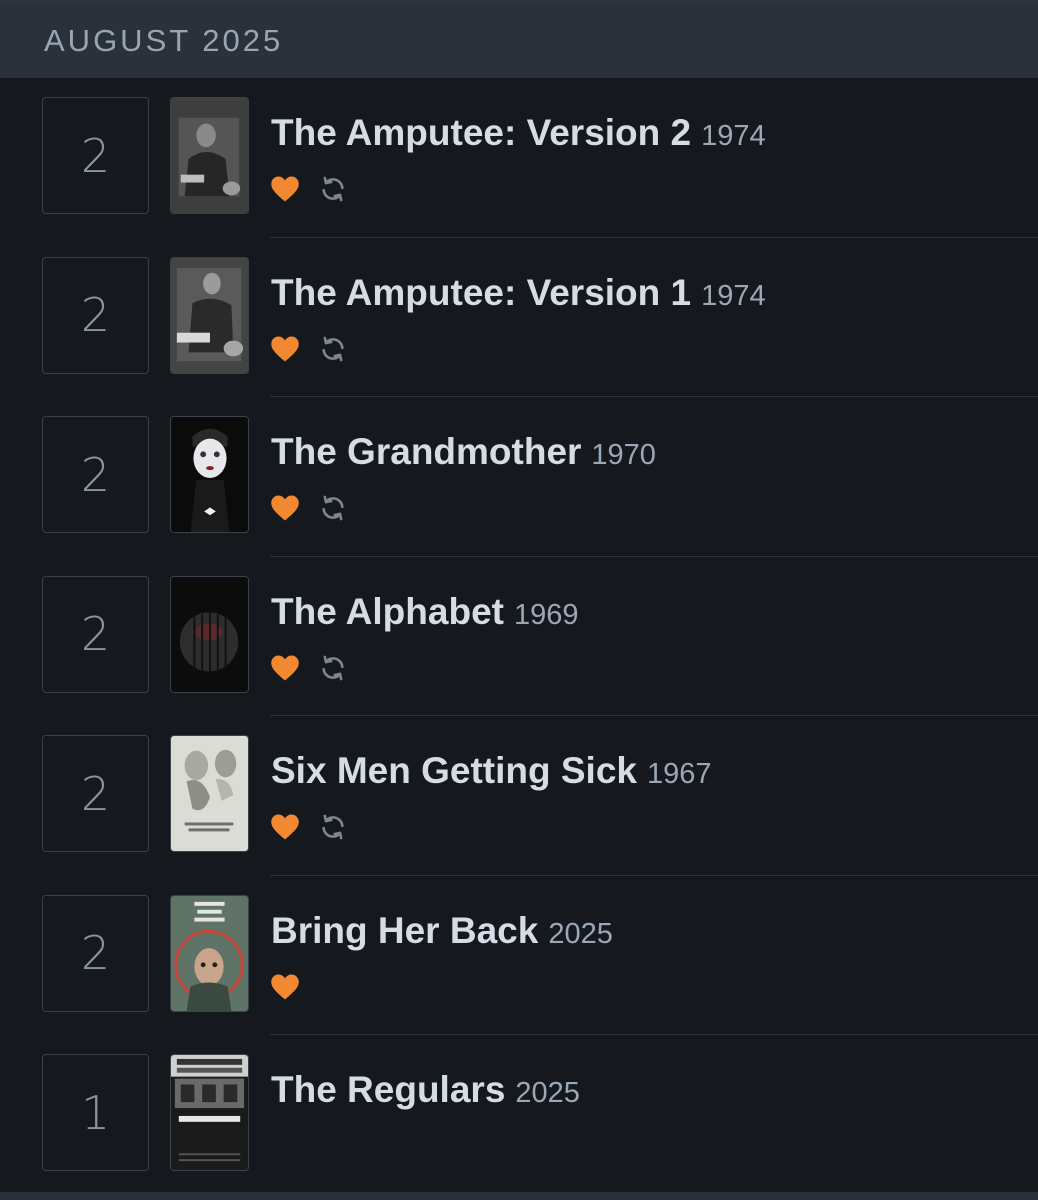 This screenshot has width=1038, height=1200. I want to click on diary-entry: 2 The Grandmother 1970, so click(519, 477).